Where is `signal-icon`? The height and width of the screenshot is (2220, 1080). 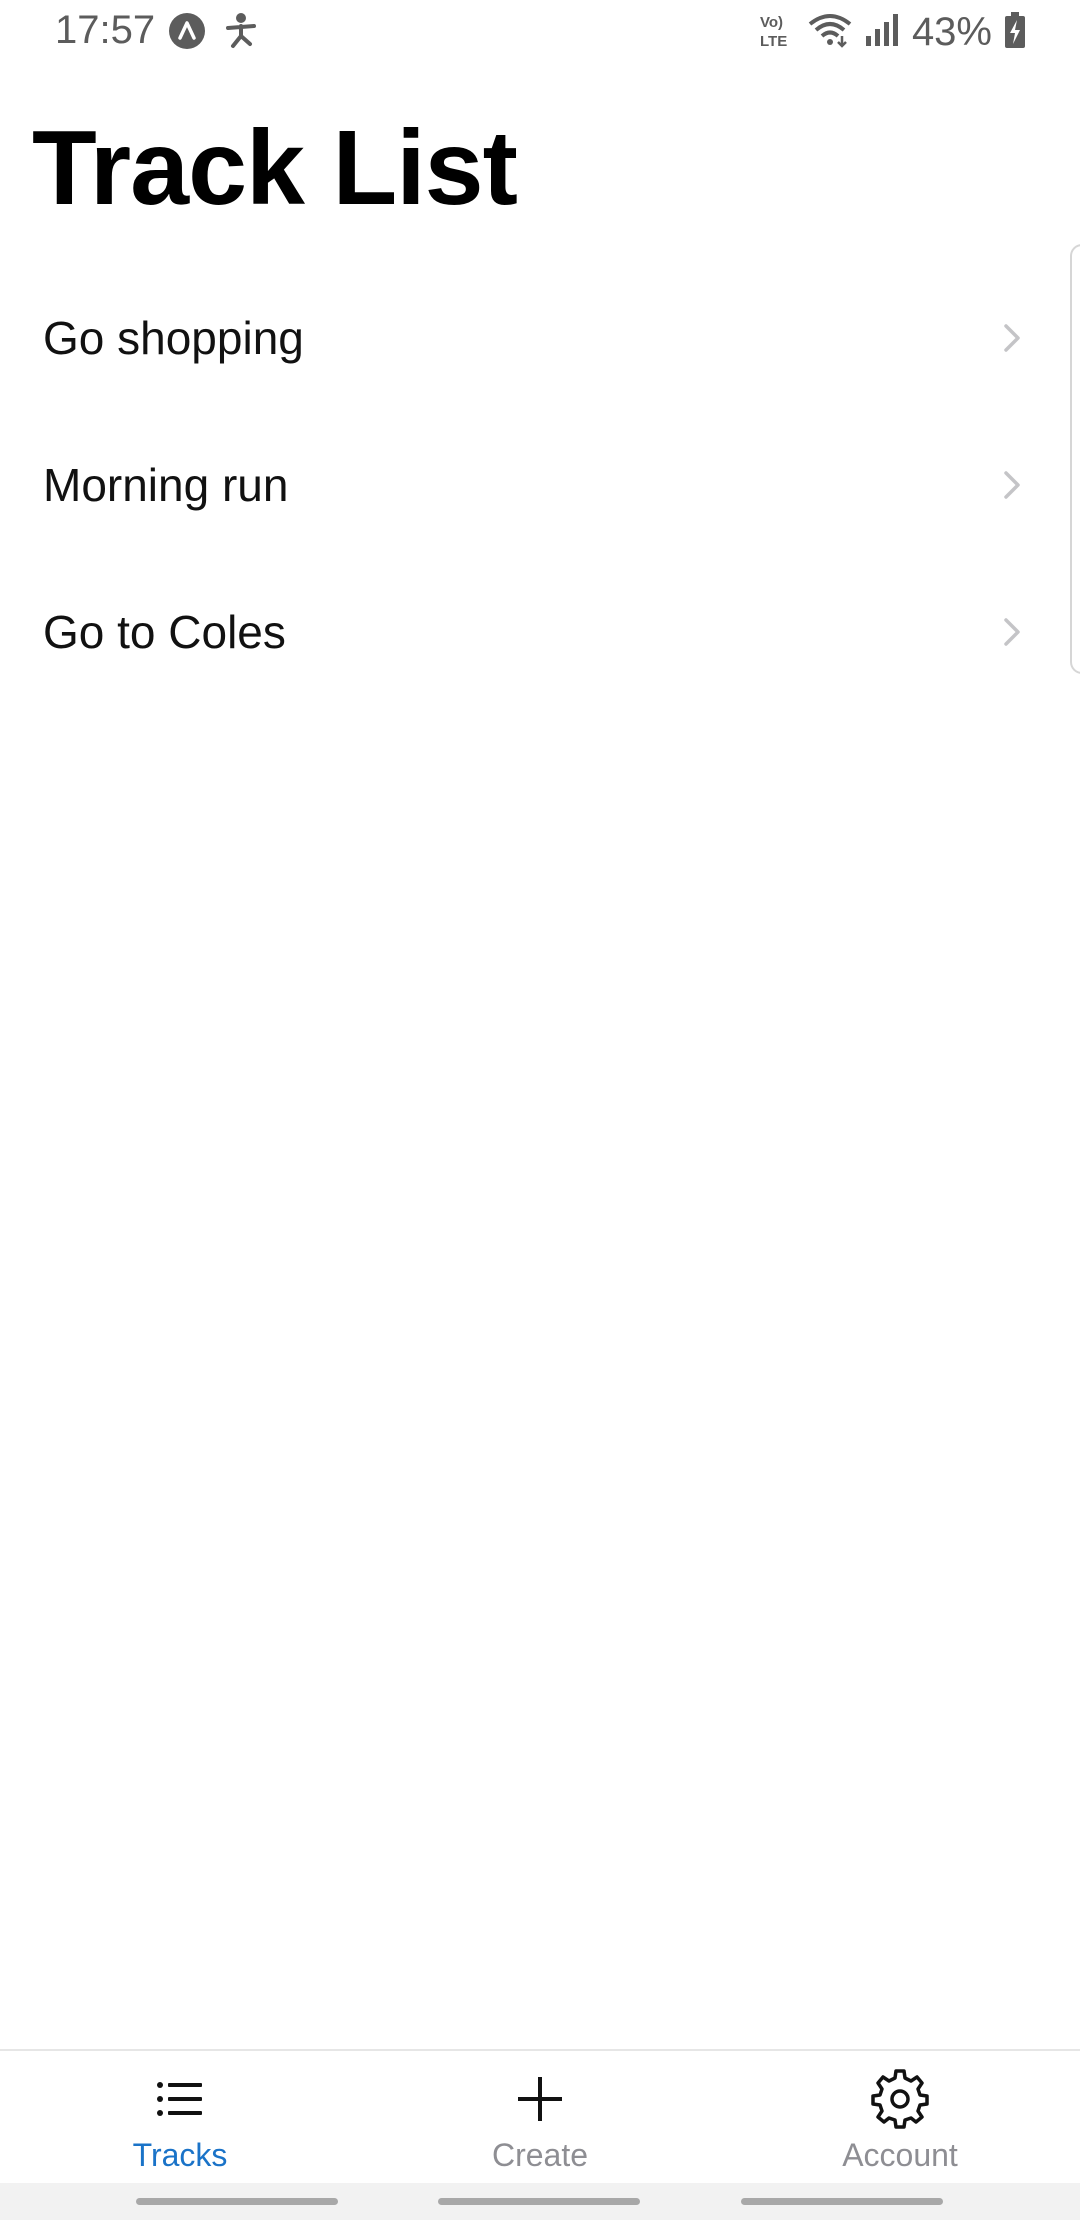 signal-icon is located at coordinates (882, 32).